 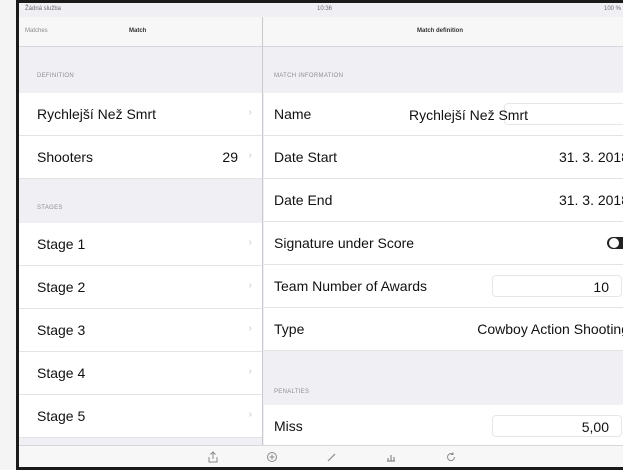 I want to click on detail-title: Match definition, so click(x=440, y=31).